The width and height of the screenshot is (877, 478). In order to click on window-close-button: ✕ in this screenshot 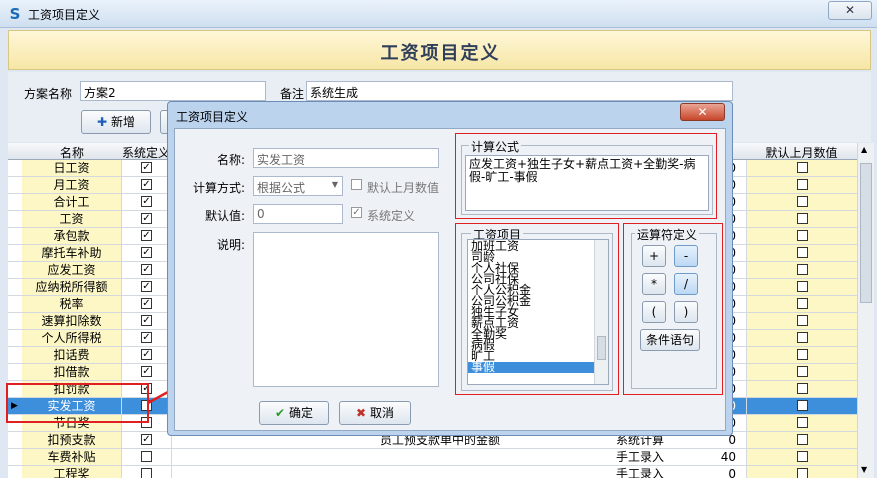, I will do `click(850, 10)`.